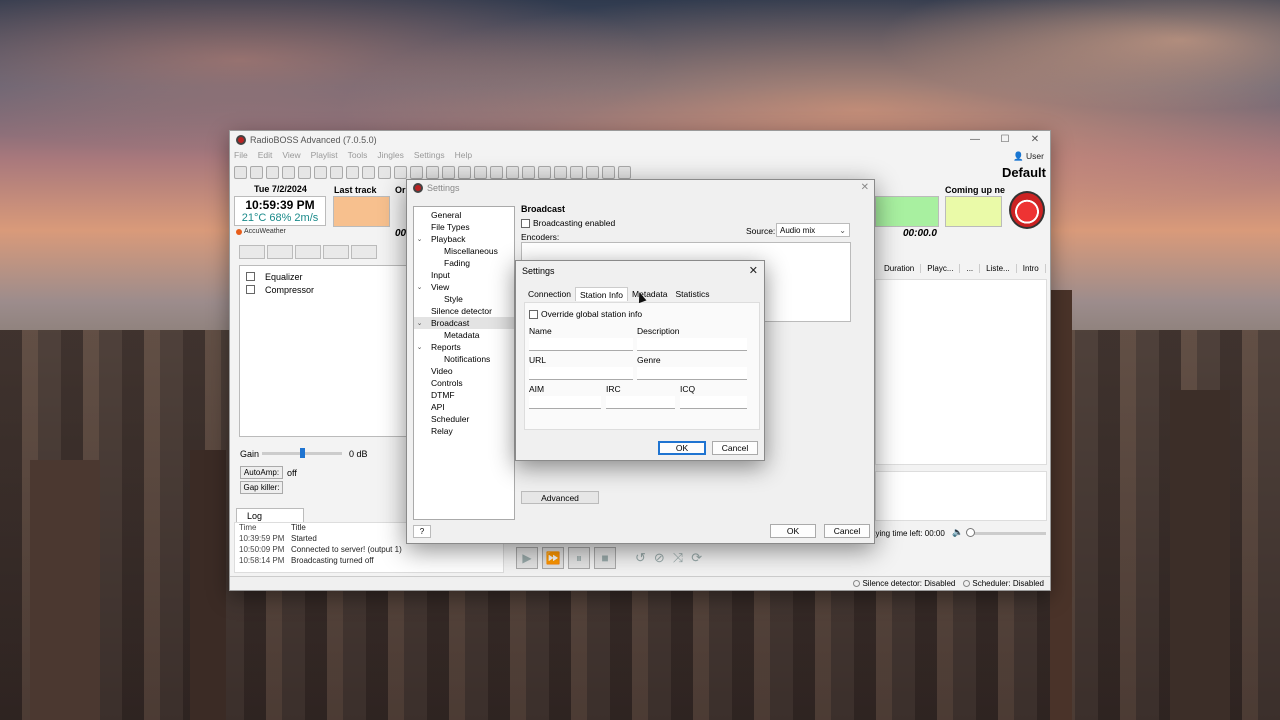 The height and width of the screenshot is (720, 1280). What do you see at coordinates (288, 172) in the screenshot?
I see `save-as-icon` at bounding box center [288, 172].